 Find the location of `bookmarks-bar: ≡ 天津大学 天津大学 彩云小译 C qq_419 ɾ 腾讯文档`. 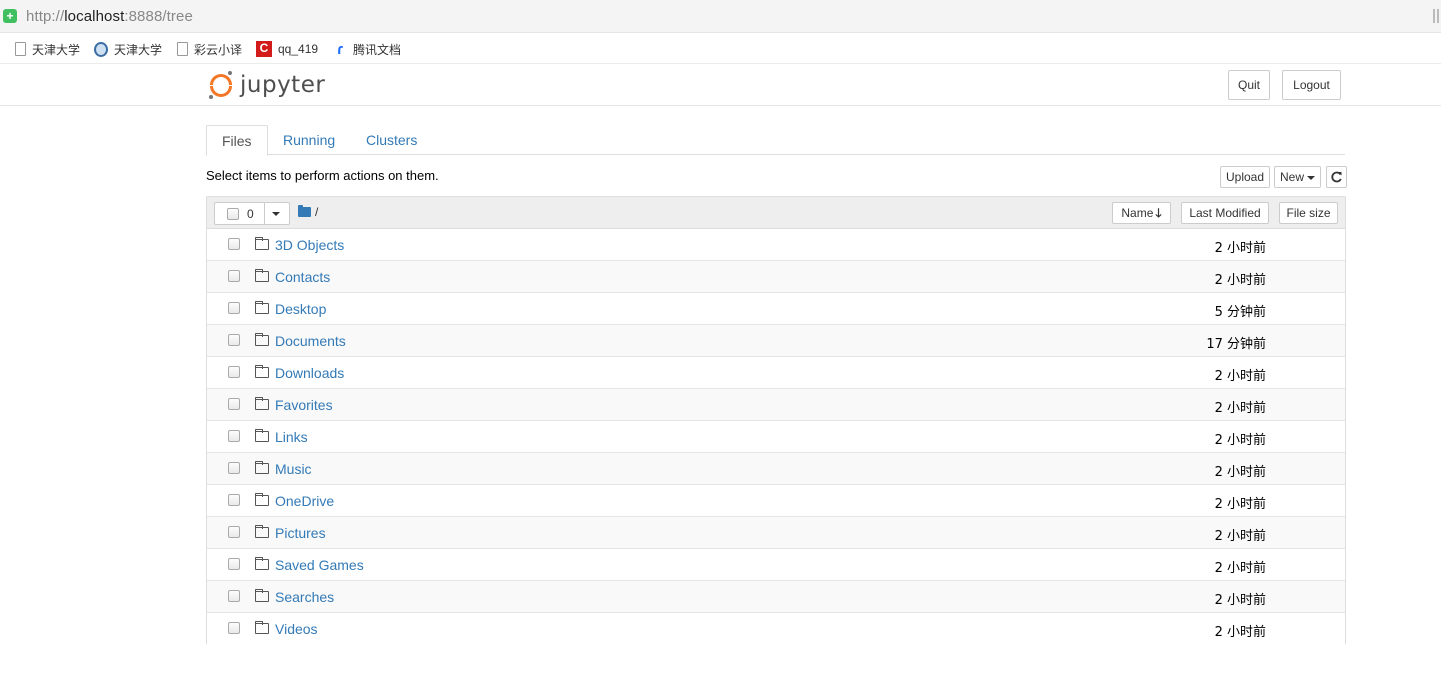

bookmarks-bar: ≡ 天津大学 天津大学 彩云小译 C qq_419 ɾ 腾讯文档 is located at coordinates (720, 49).